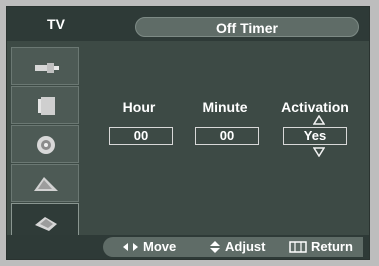 This screenshot has width=379, height=266. Describe the element at coordinates (188, 247) in the screenshot. I see `footer-bar: Move Adjust Return` at that location.